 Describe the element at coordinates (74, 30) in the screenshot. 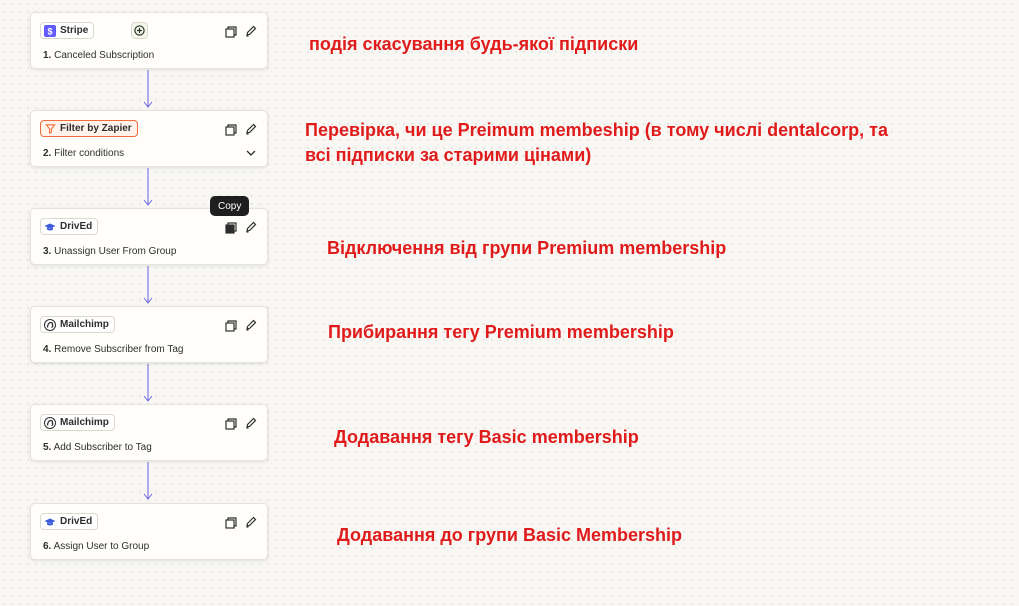

I see `app-name: Stripe` at that location.